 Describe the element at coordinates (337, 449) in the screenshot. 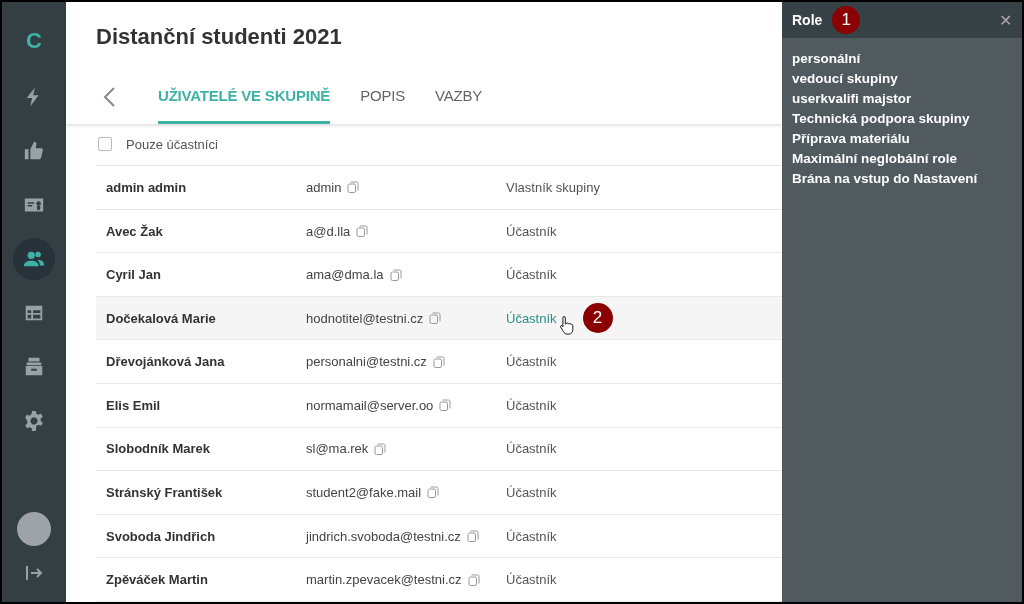

I see `user-email: sl@ma.rek` at that location.